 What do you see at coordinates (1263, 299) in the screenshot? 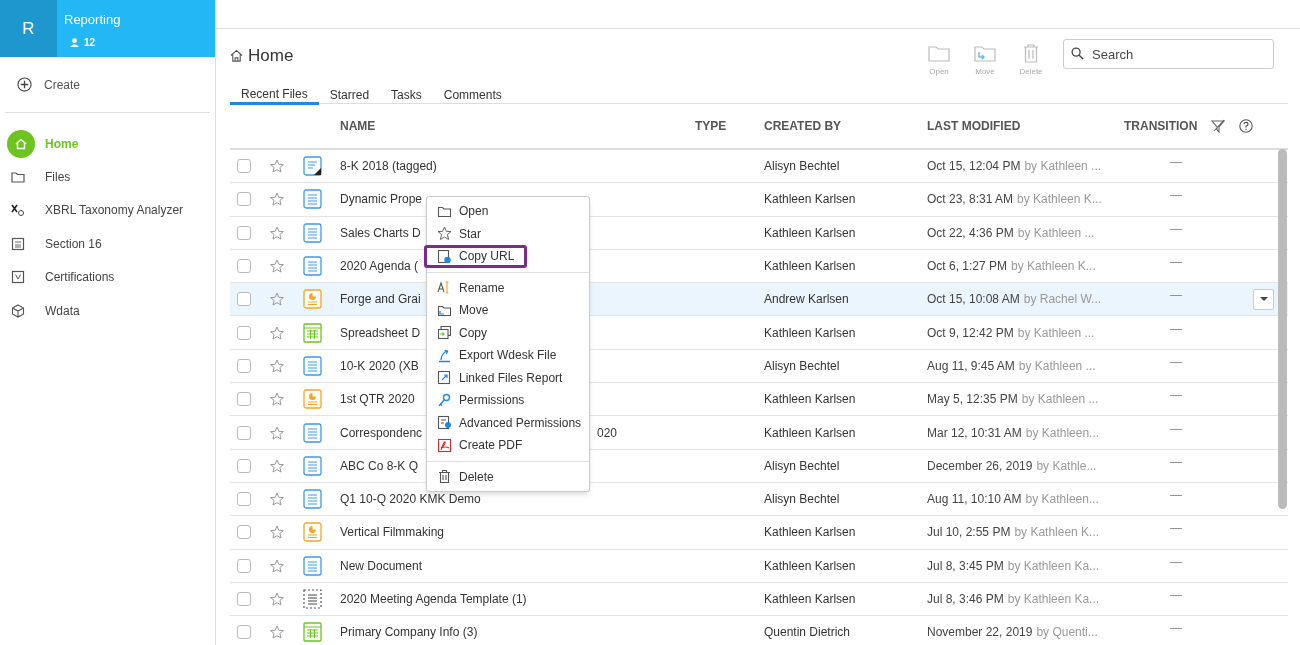
I see `dropdown-button` at bounding box center [1263, 299].